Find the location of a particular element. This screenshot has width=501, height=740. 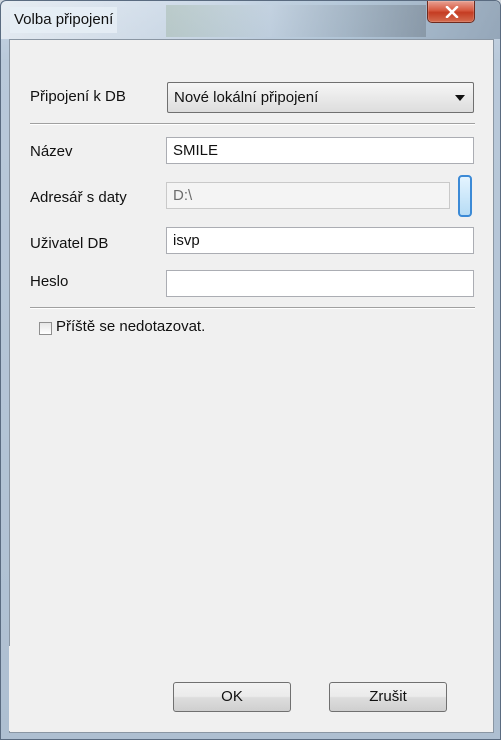

connection-label: Připojení k DB is located at coordinates (78, 96).